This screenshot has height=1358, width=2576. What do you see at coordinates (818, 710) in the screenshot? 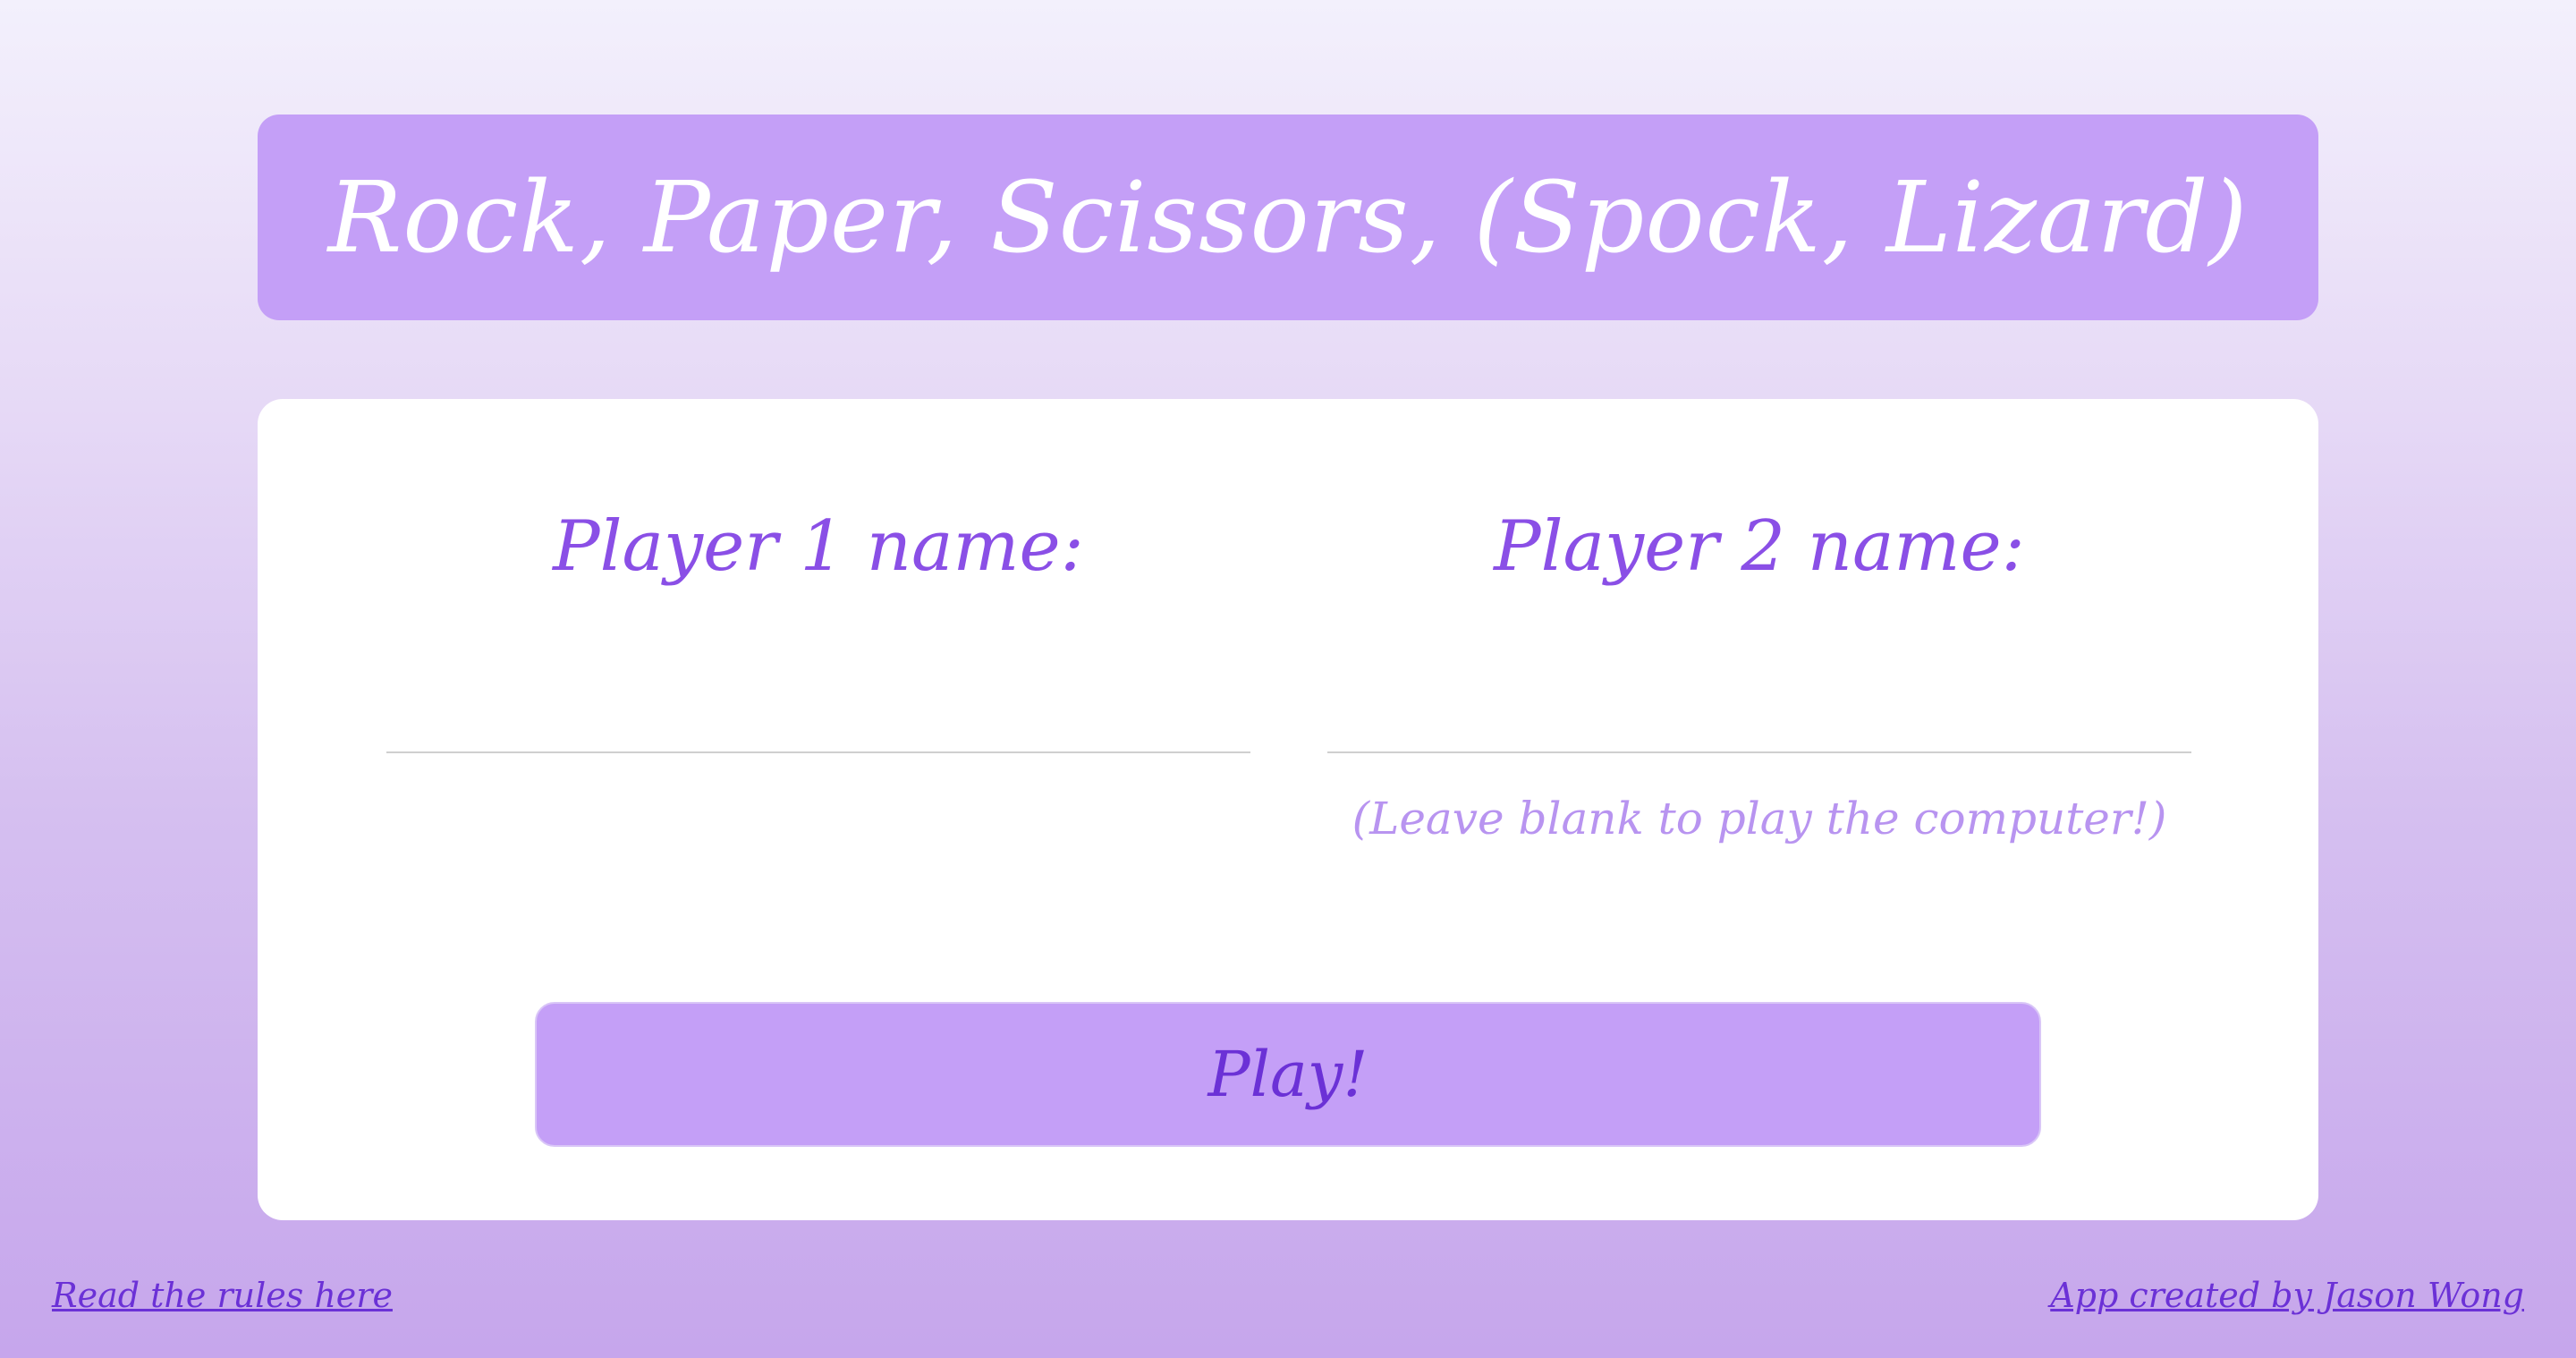
I see `player1-name-input` at bounding box center [818, 710].